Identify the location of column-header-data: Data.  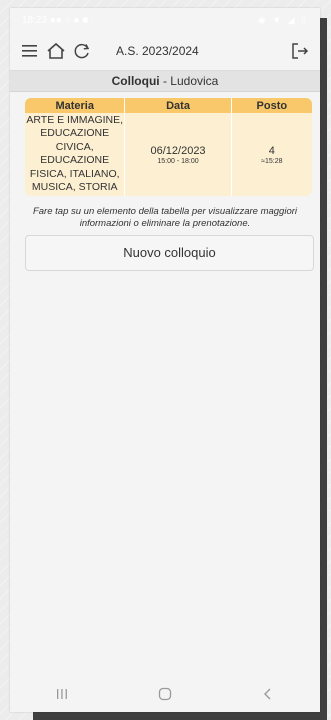
(178, 105).